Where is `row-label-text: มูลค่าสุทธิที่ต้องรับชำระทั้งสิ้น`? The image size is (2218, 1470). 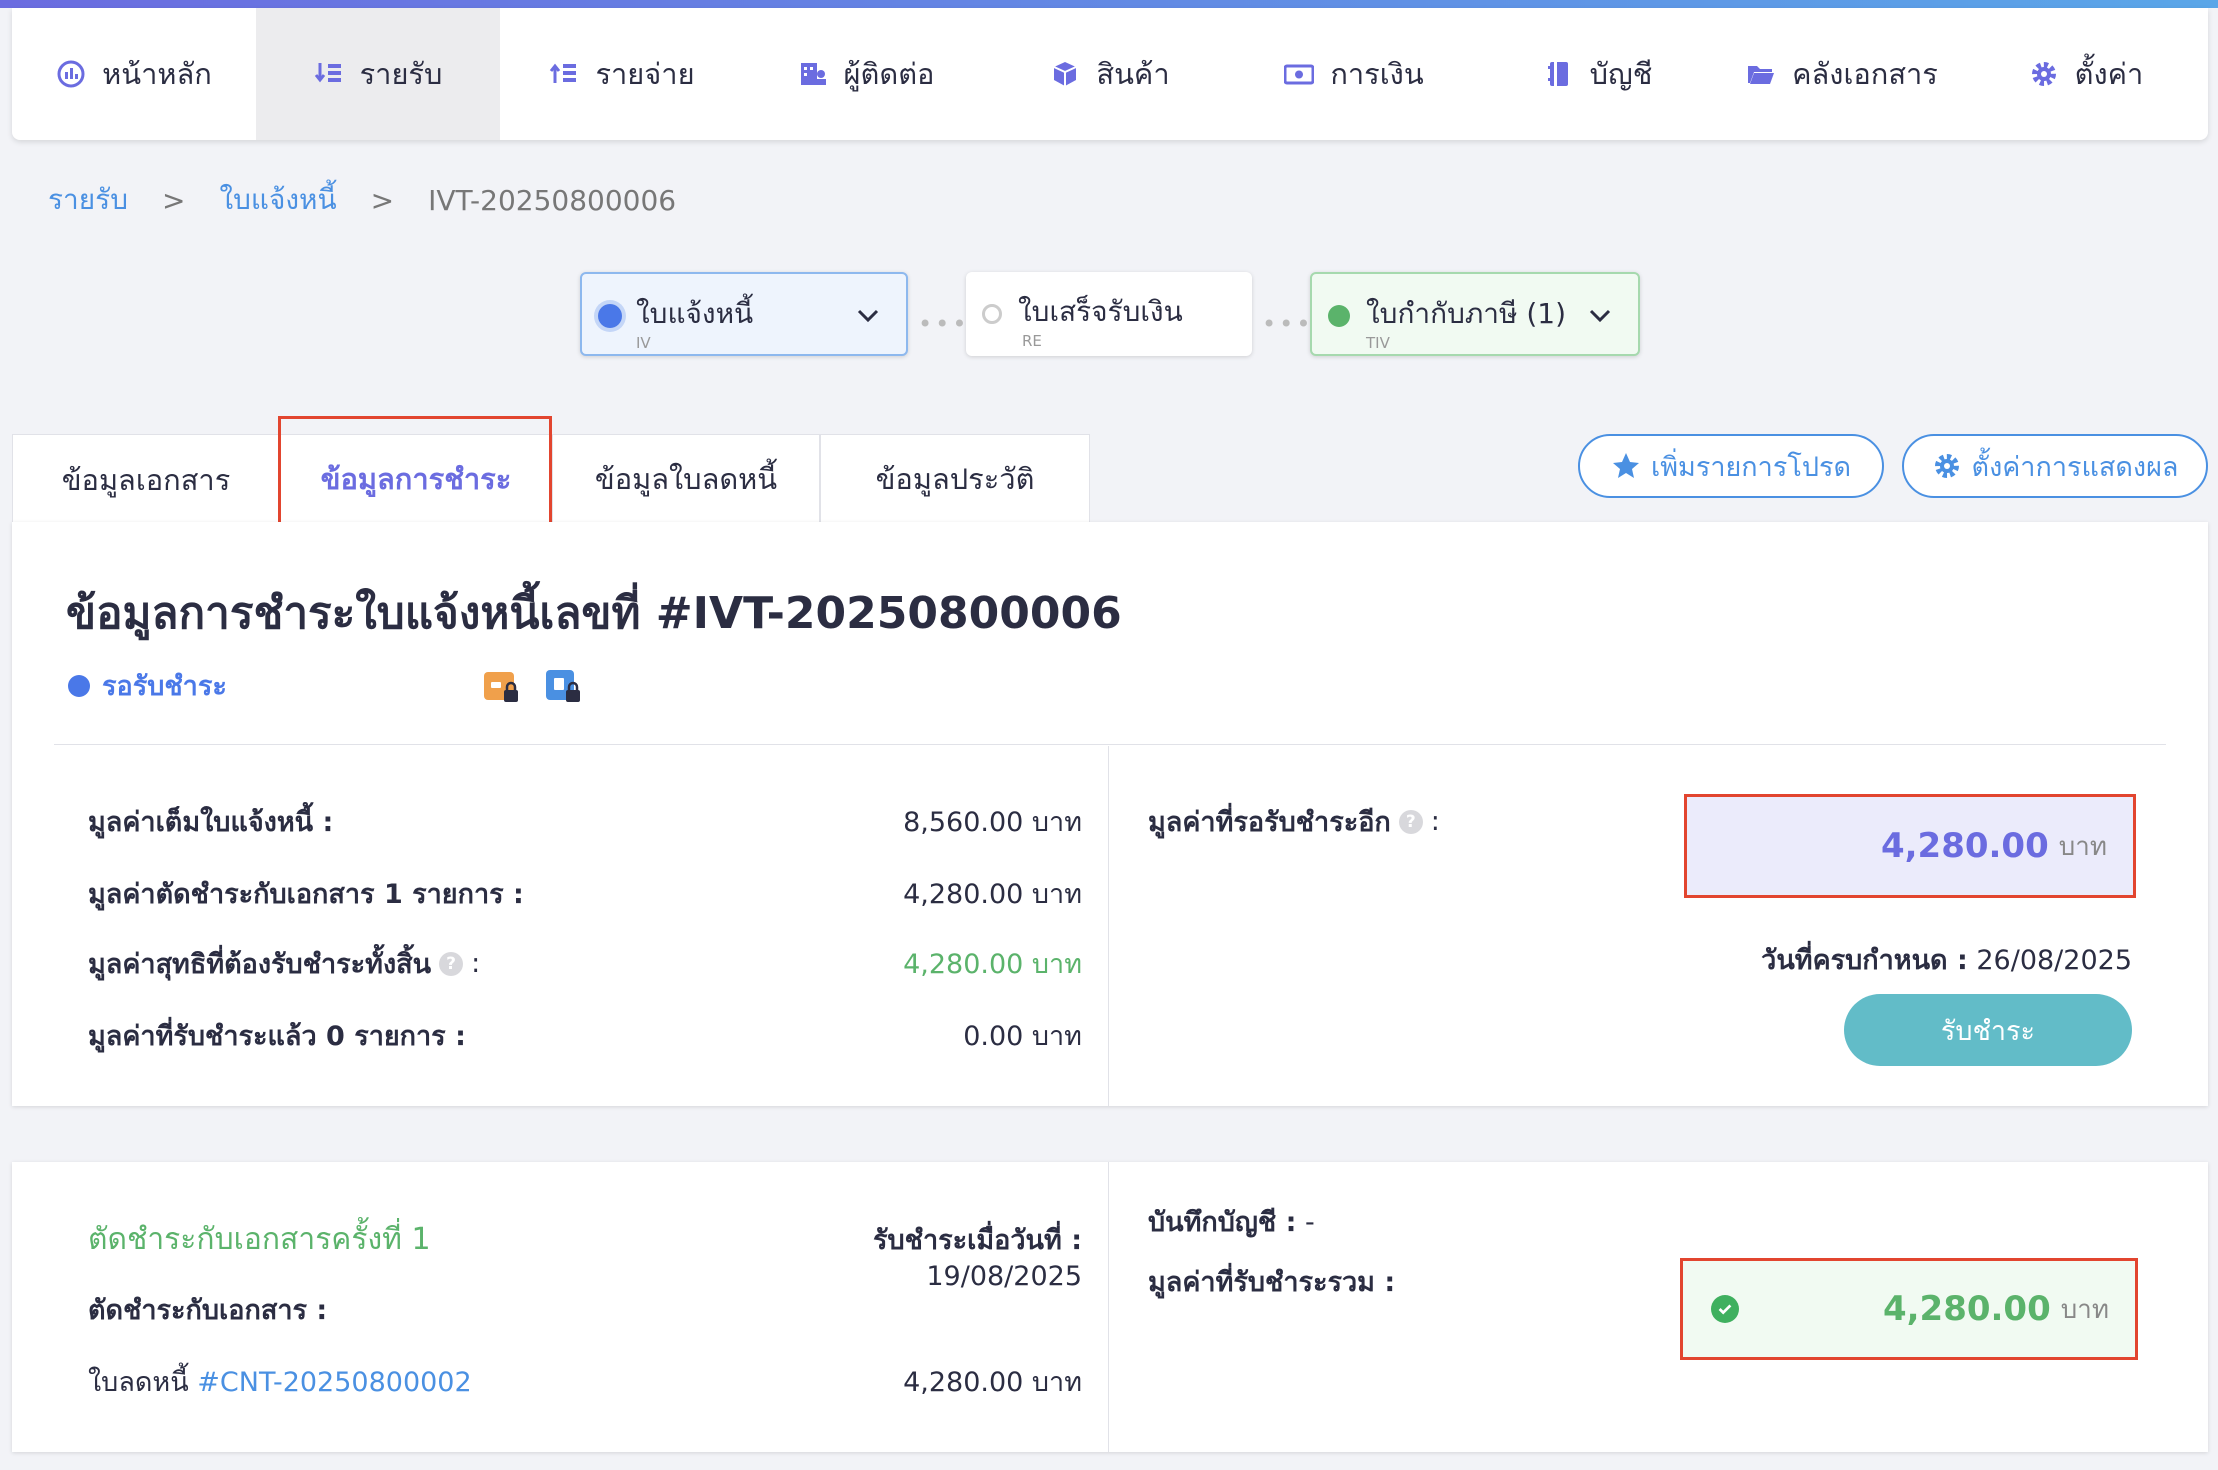
row-label-text: มูลค่าสุทธิที่ต้องรับชำระทั้งสิ้น is located at coordinates (260, 964).